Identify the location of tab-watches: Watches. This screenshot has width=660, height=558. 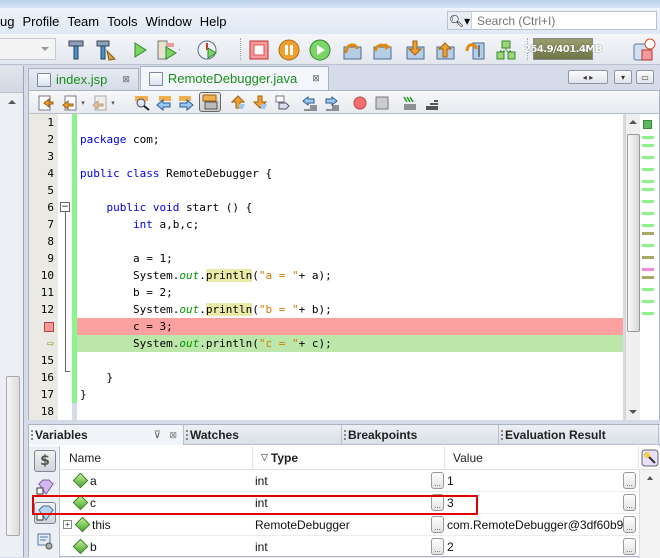
(263, 435).